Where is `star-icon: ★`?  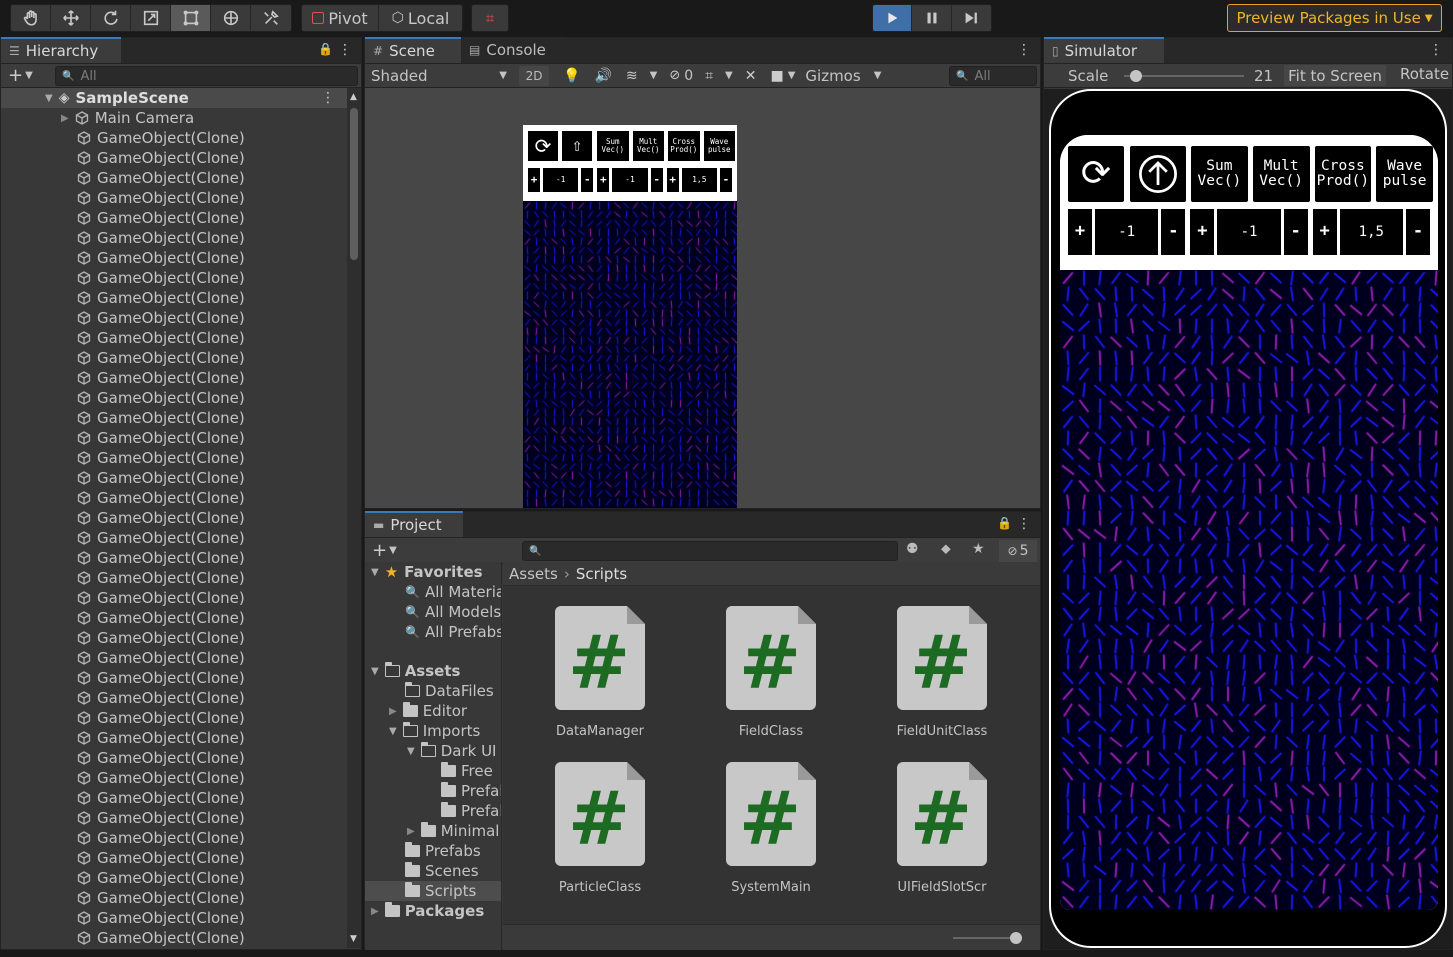
star-icon: ★ is located at coordinates (978, 549).